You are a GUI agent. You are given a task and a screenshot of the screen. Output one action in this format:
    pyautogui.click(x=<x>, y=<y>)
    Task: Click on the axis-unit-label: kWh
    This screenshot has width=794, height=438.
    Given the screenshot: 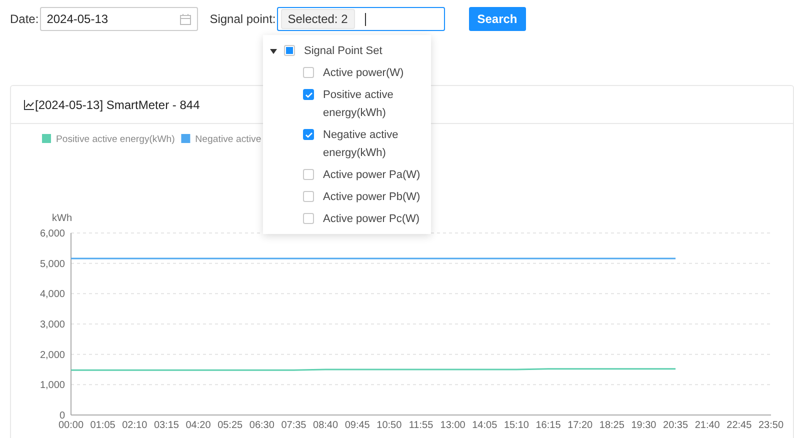 What is the action you would take?
    pyautogui.click(x=62, y=218)
    